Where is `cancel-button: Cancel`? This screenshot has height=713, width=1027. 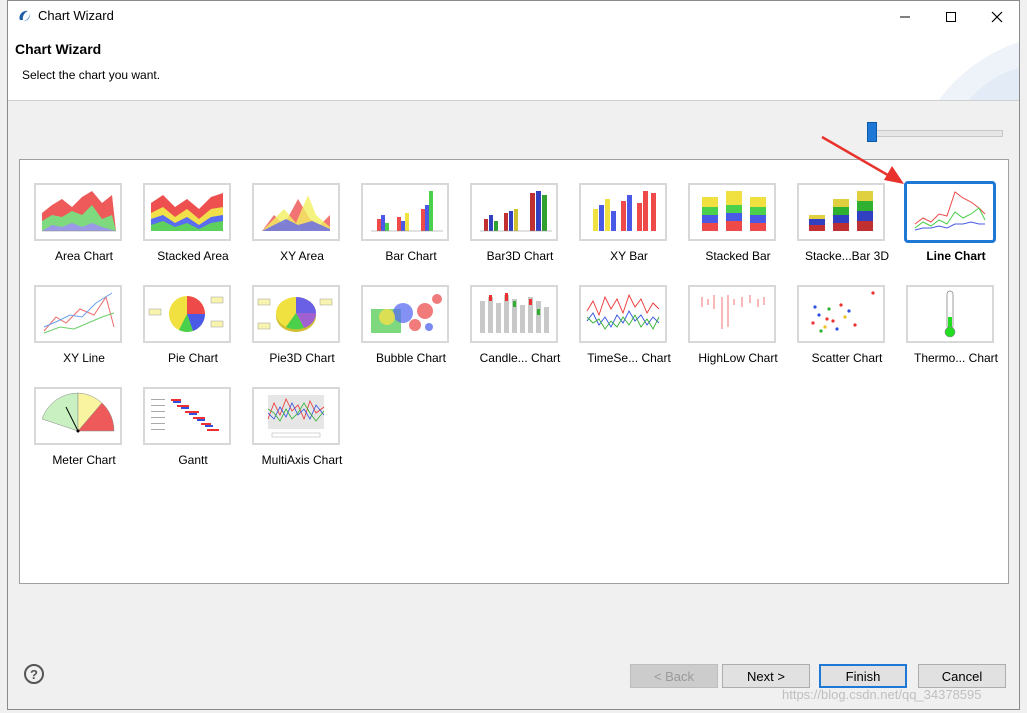
cancel-button: Cancel is located at coordinates (962, 676).